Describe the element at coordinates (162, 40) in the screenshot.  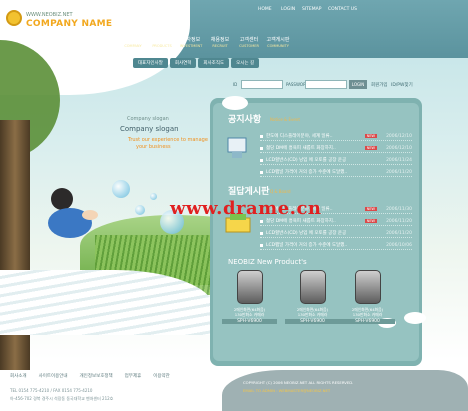
I see `menu-label: 제품소개` at that location.